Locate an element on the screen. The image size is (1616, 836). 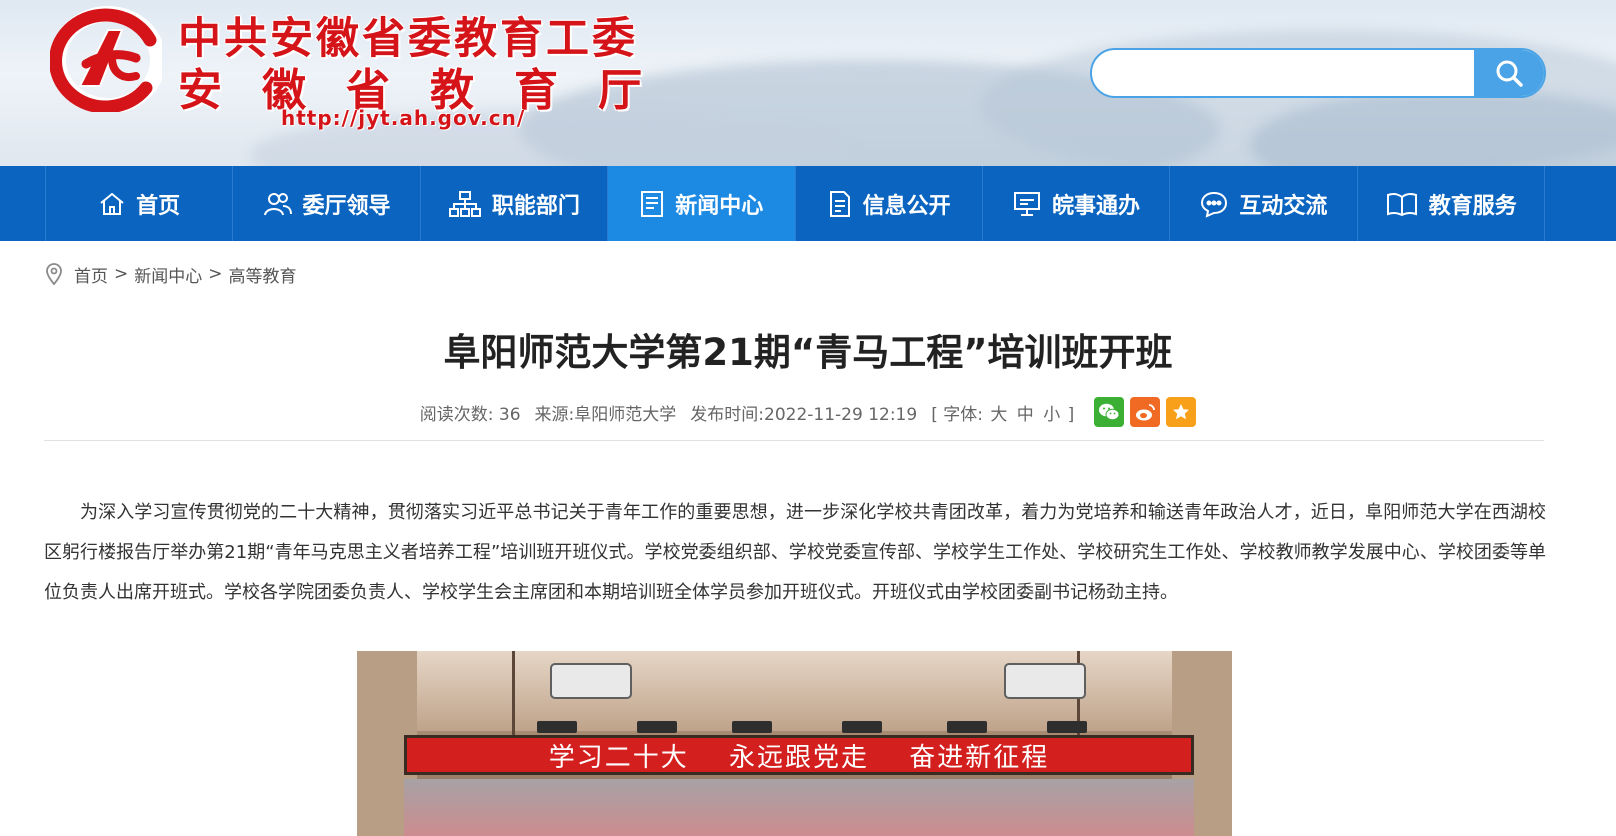
views-count: 36 is located at coordinates (509, 414).